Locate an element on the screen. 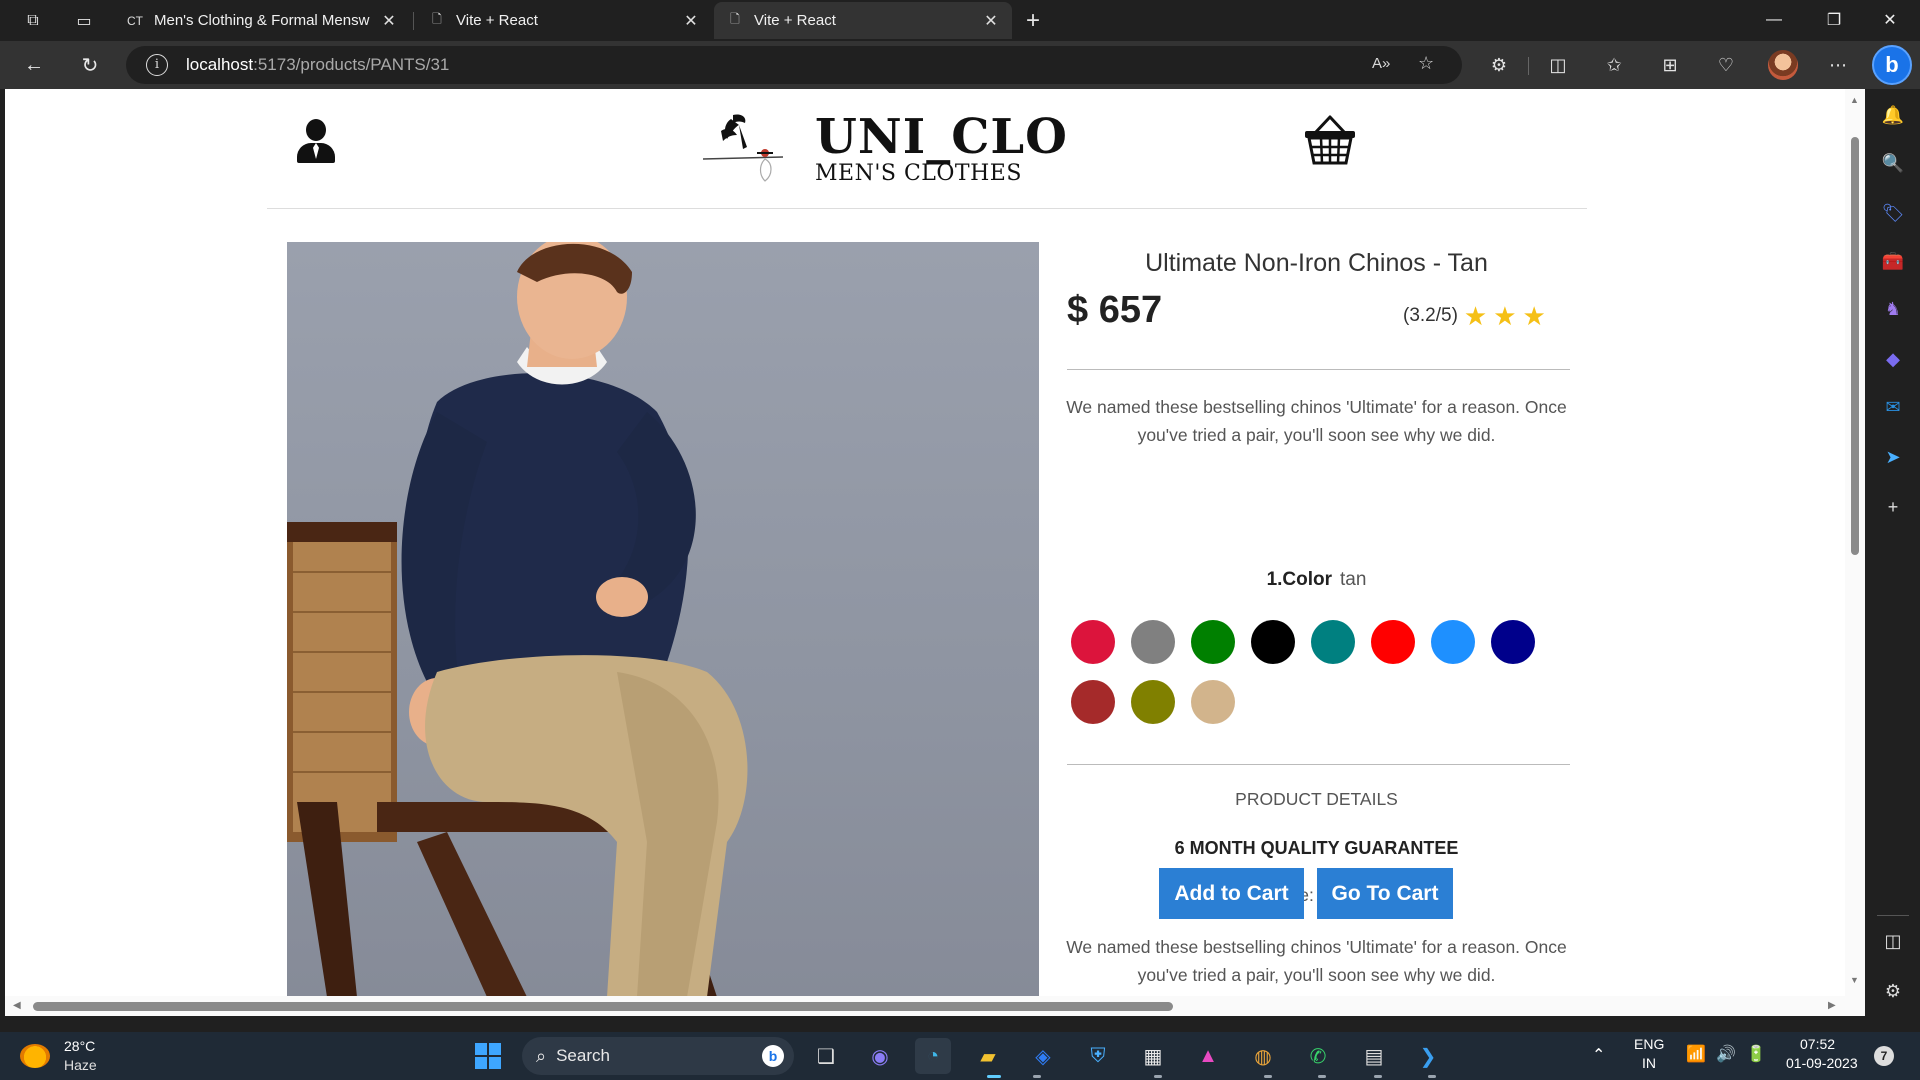 The image size is (1920, 1080). shopping-tag-icon: 🏷 is located at coordinates (1893, 213).